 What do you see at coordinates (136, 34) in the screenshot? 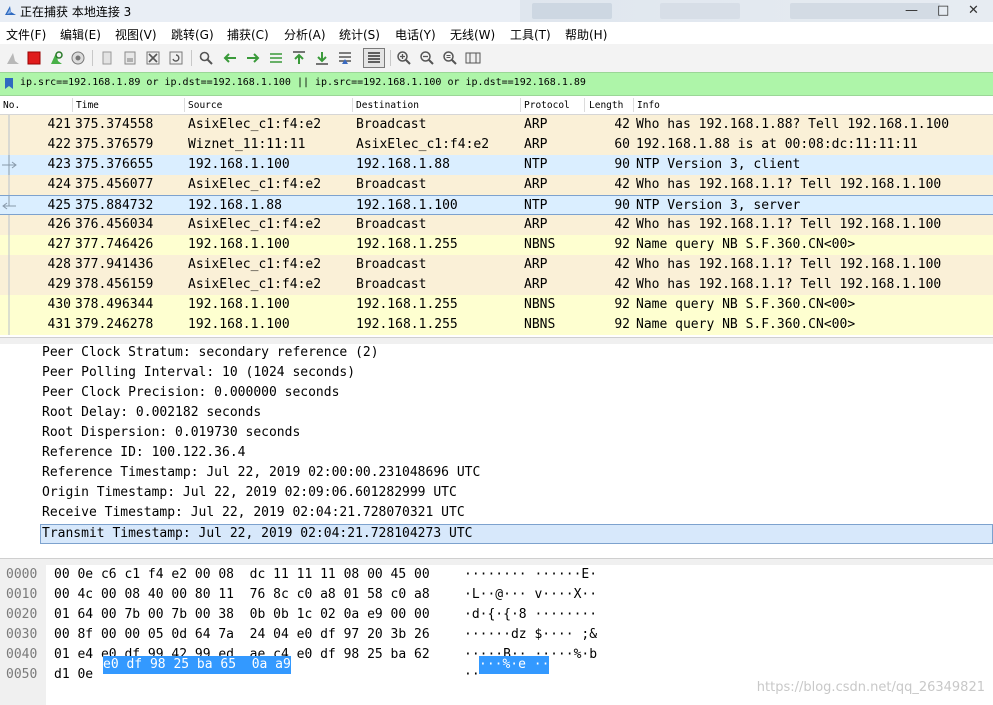
I see `menu-view: 视图(V)` at bounding box center [136, 34].